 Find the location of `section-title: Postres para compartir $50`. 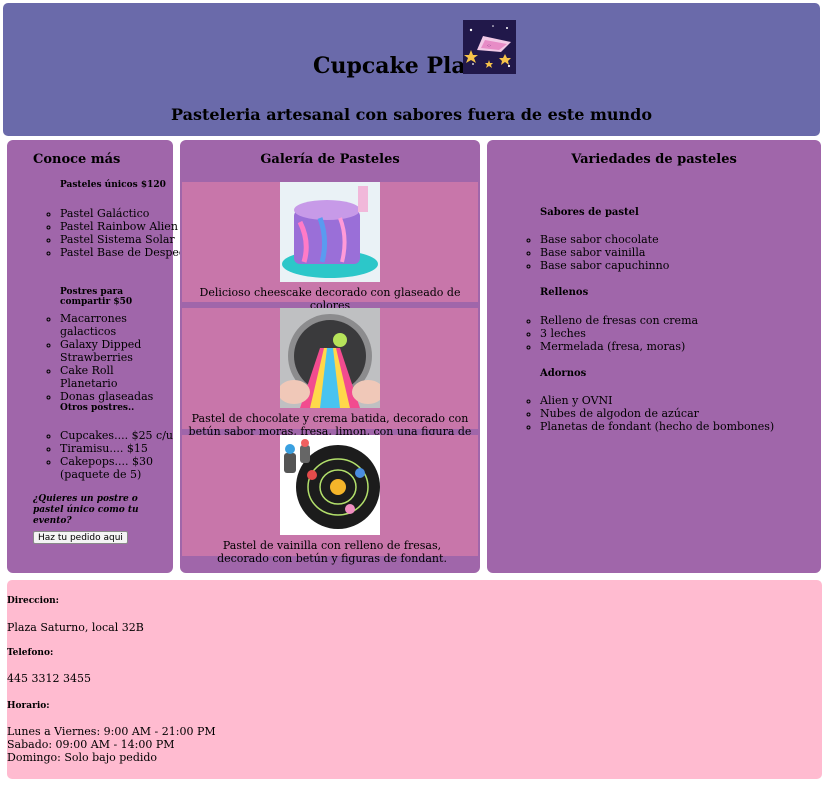

section-title: Postres para compartir $50 is located at coordinates (96, 297).